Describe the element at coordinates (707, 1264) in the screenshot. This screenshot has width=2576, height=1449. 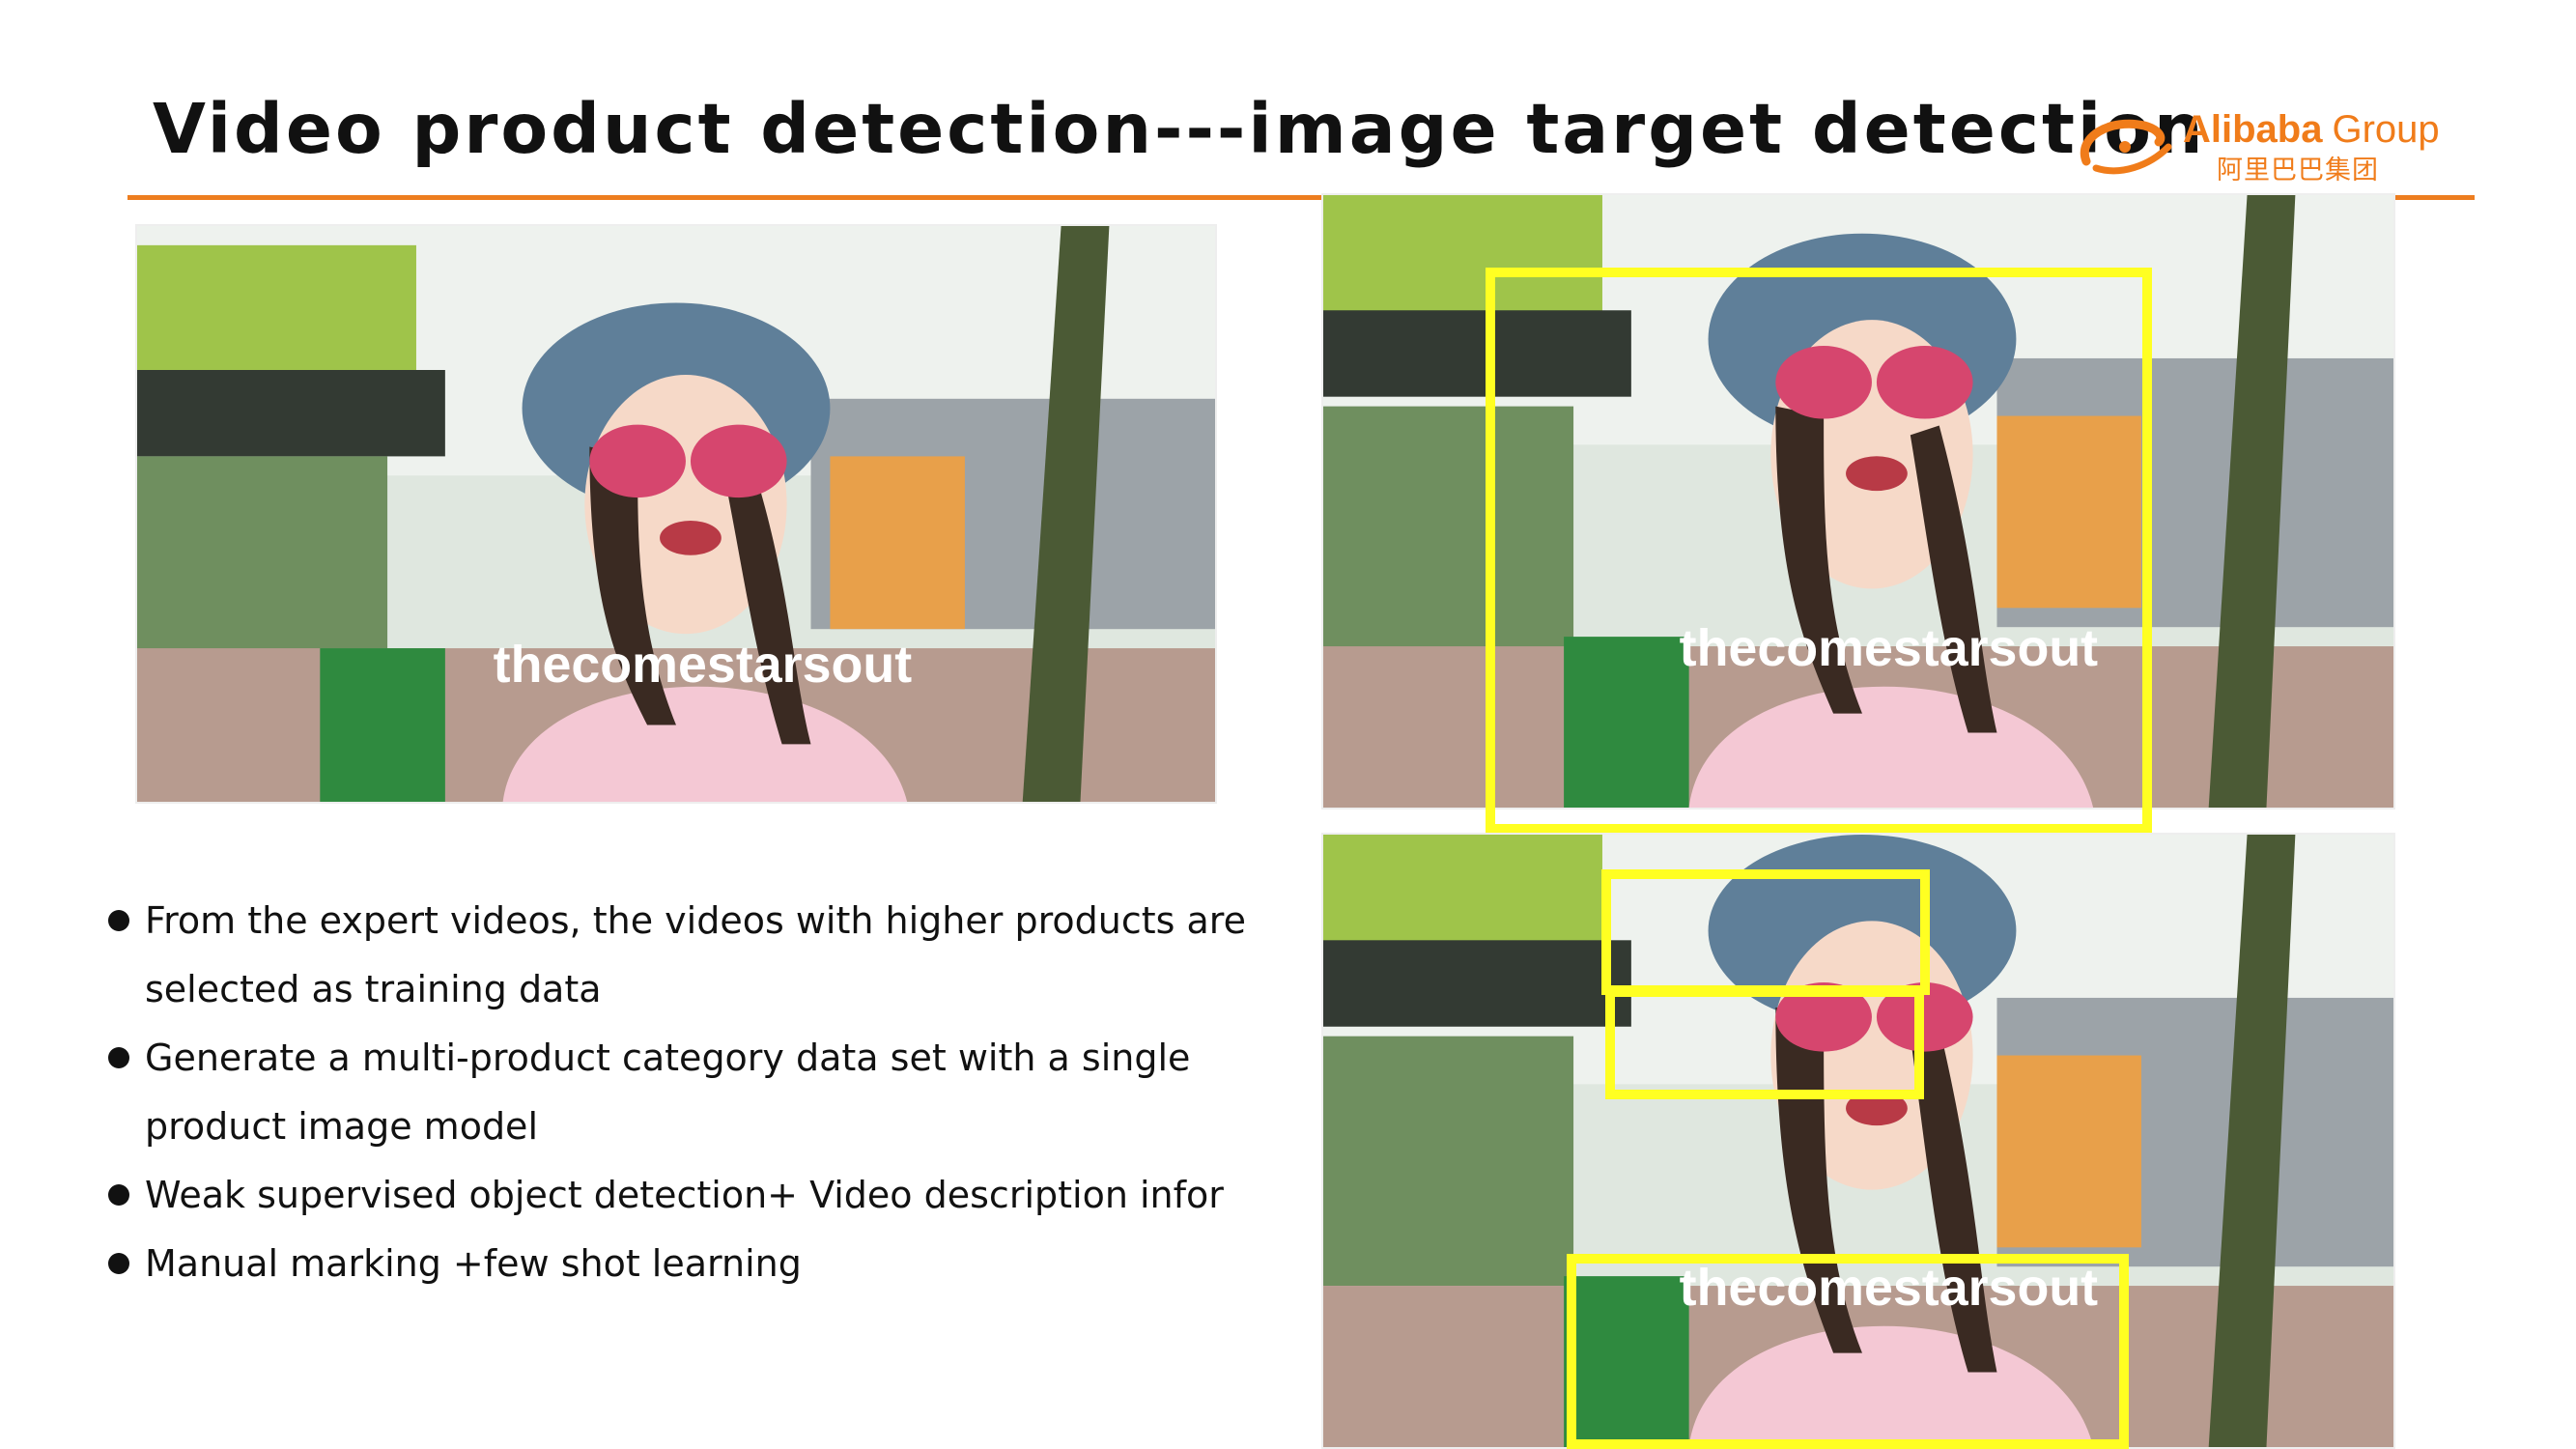
I see `bullet-item: Manual marking +few shot learning` at that location.